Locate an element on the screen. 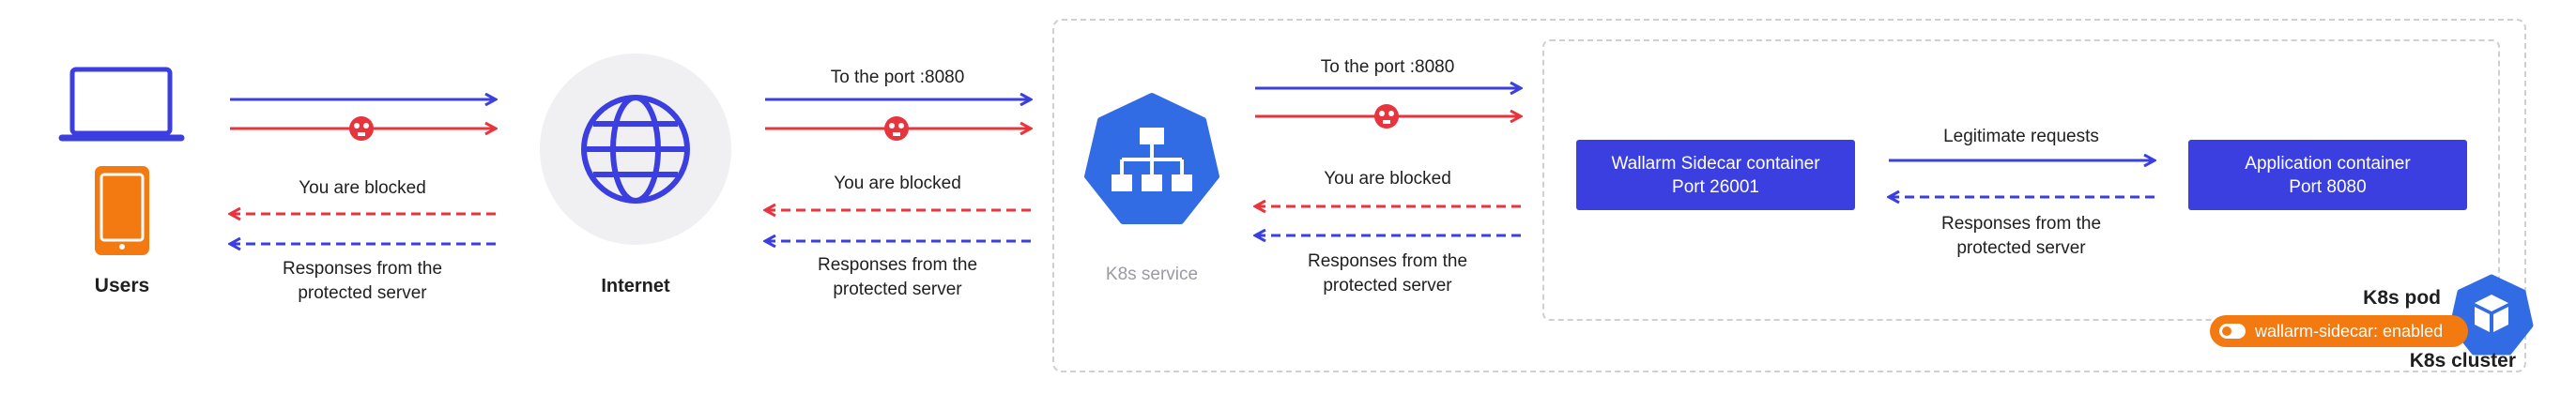 The height and width of the screenshot is (394, 2576). response-label-2-line2: protected server is located at coordinates (898, 289).